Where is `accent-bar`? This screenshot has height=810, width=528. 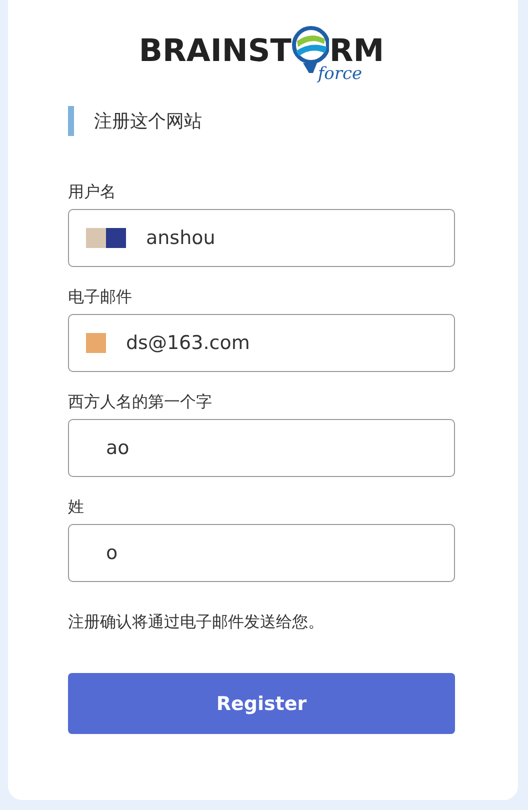 accent-bar is located at coordinates (71, 121).